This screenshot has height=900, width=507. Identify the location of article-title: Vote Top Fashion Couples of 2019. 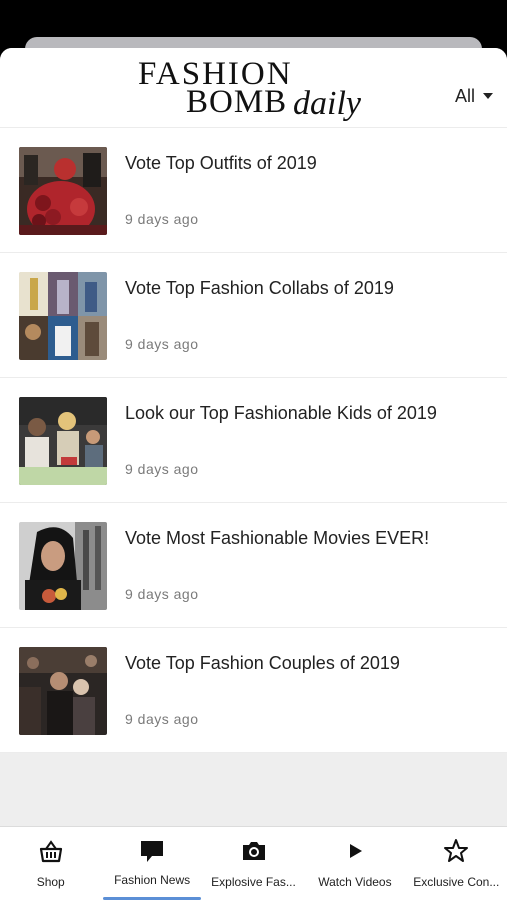
(262, 663).